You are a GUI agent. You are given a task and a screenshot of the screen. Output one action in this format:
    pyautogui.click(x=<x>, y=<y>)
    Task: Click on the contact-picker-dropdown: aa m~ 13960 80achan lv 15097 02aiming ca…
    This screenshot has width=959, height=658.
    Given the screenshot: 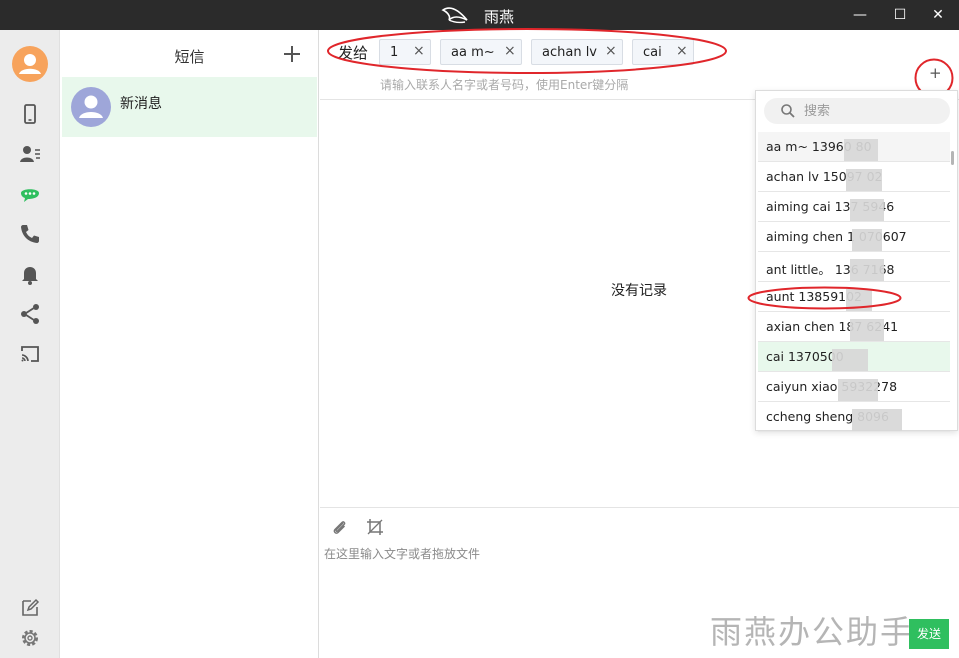 What is the action you would take?
    pyautogui.click(x=856, y=261)
    